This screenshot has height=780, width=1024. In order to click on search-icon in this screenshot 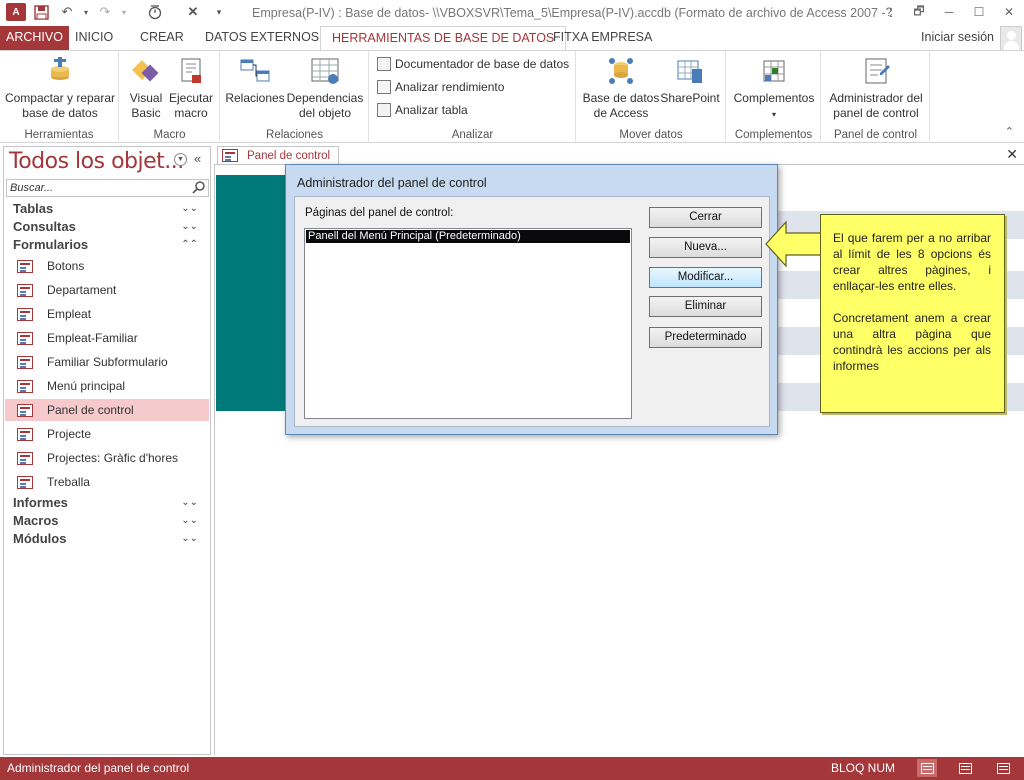, I will do `click(199, 187)`.